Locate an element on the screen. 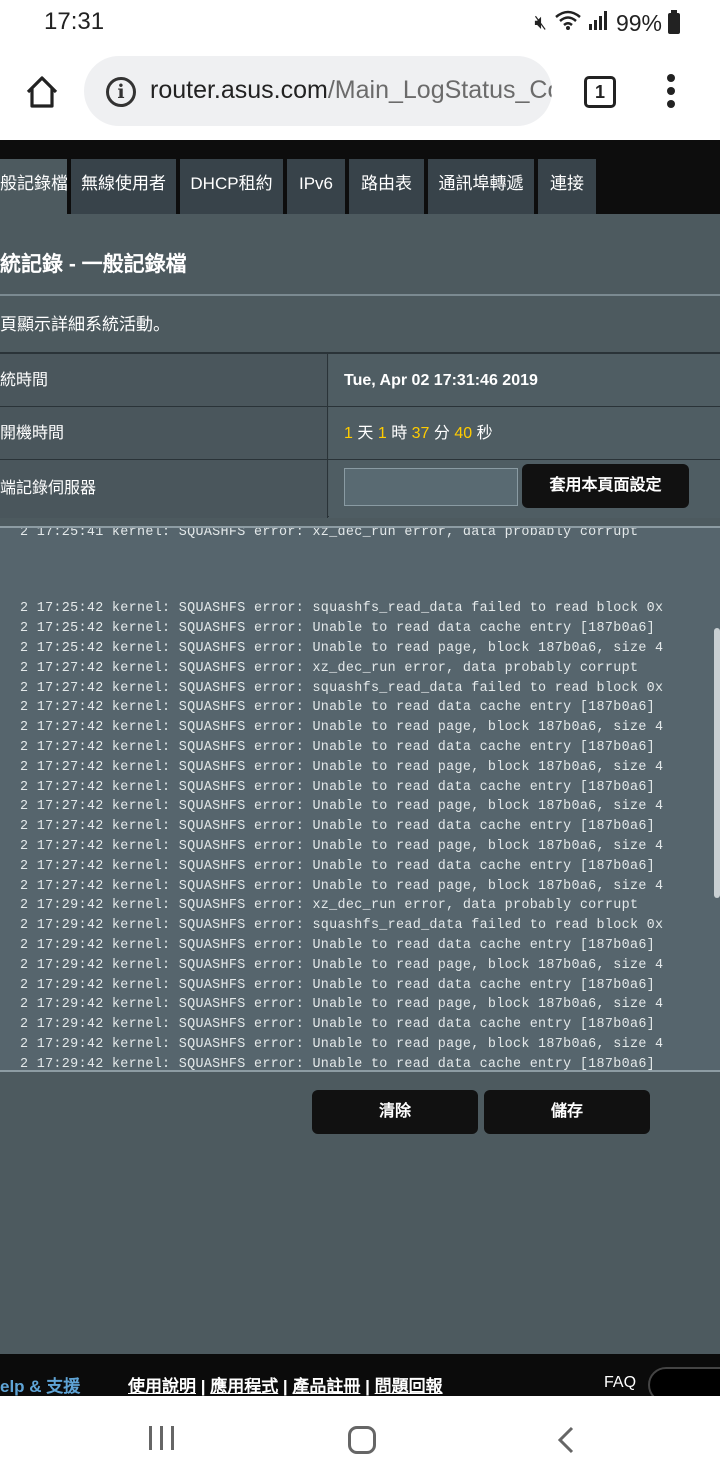 The width and height of the screenshot is (720, 1480). faq-label: FAQ is located at coordinates (620, 1382).